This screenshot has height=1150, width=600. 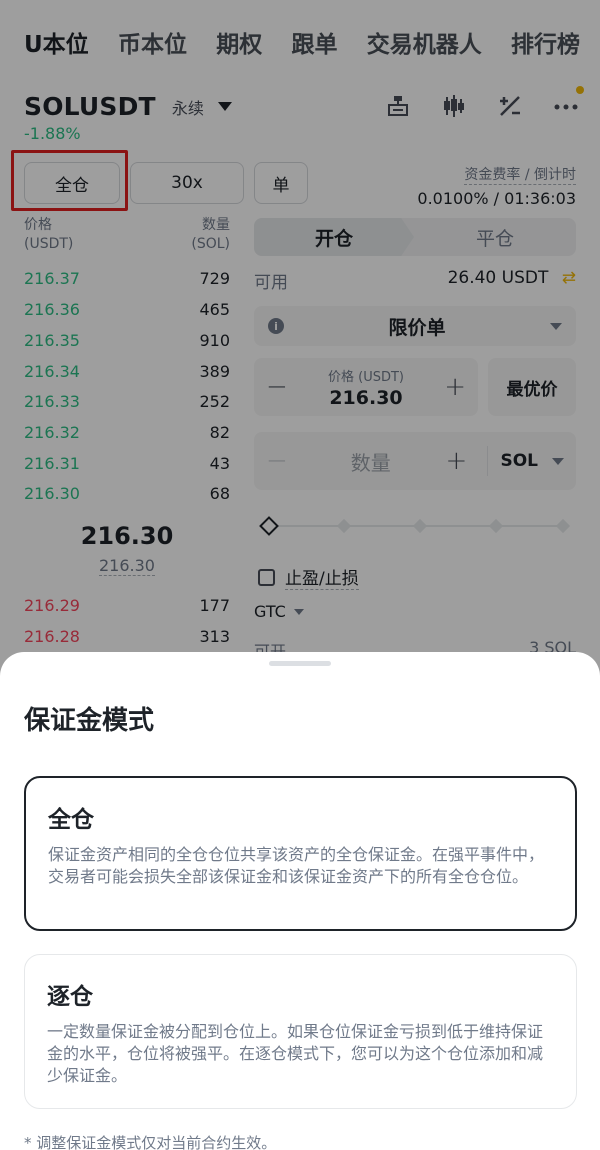 I want to click on sheet-note: * 调整保证金模式仅对当前合约生效。, so click(x=150, y=1142).